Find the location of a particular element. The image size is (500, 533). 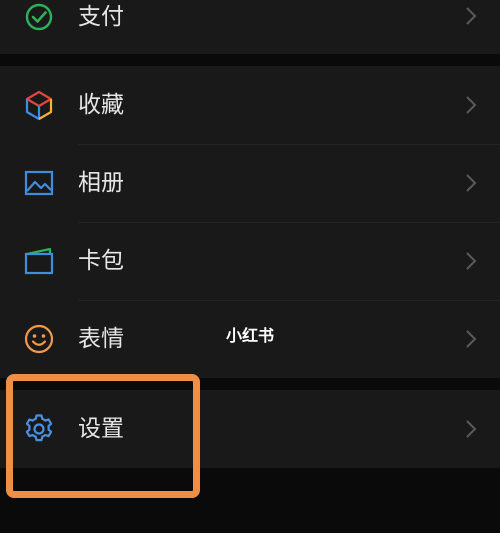

pay-group: 支付 is located at coordinates (250, 27).